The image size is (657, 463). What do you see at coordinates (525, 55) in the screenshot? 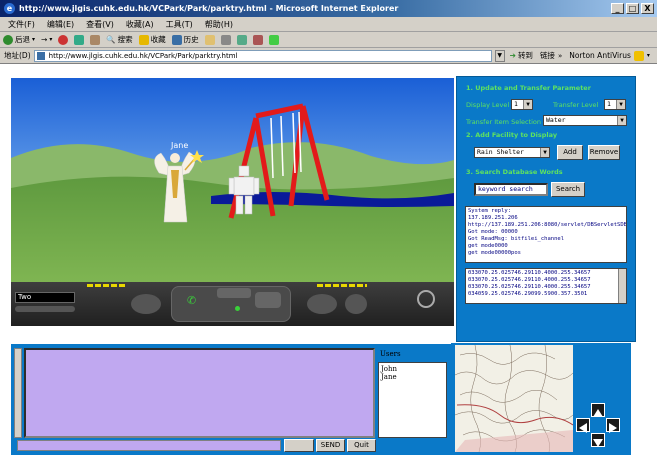
I see `go-label: 转到` at bounding box center [525, 55].